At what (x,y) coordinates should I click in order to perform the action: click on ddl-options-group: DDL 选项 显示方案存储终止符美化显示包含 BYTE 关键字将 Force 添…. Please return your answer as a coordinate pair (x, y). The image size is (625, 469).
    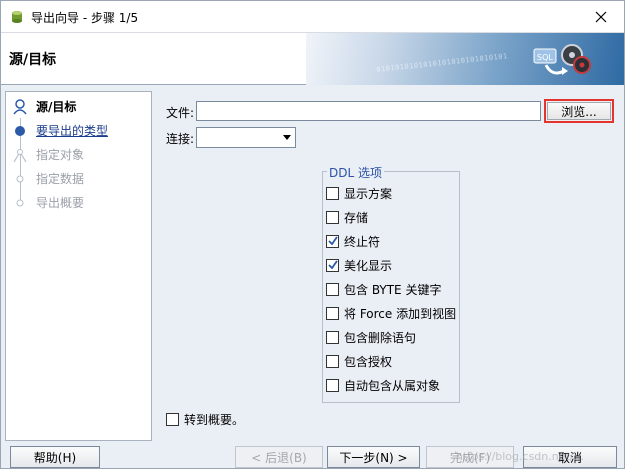
    Looking at the image, I should click on (391, 283).